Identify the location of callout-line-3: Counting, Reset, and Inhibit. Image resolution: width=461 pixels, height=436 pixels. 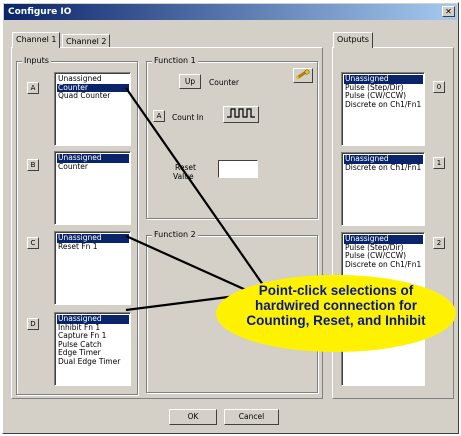
(336, 320).